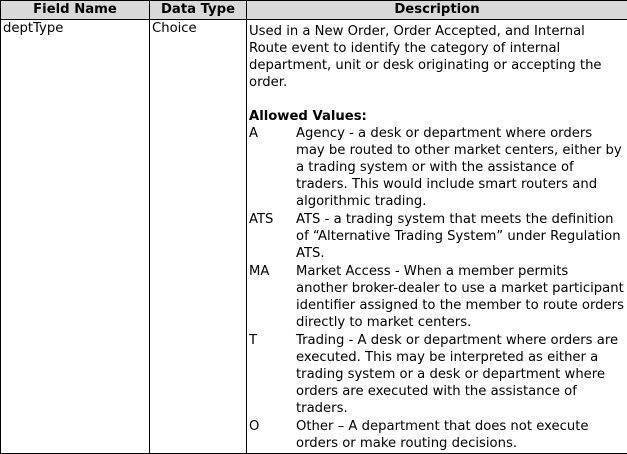  I want to click on allowed-values-heading: Allowed Values:, so click(437, 116).